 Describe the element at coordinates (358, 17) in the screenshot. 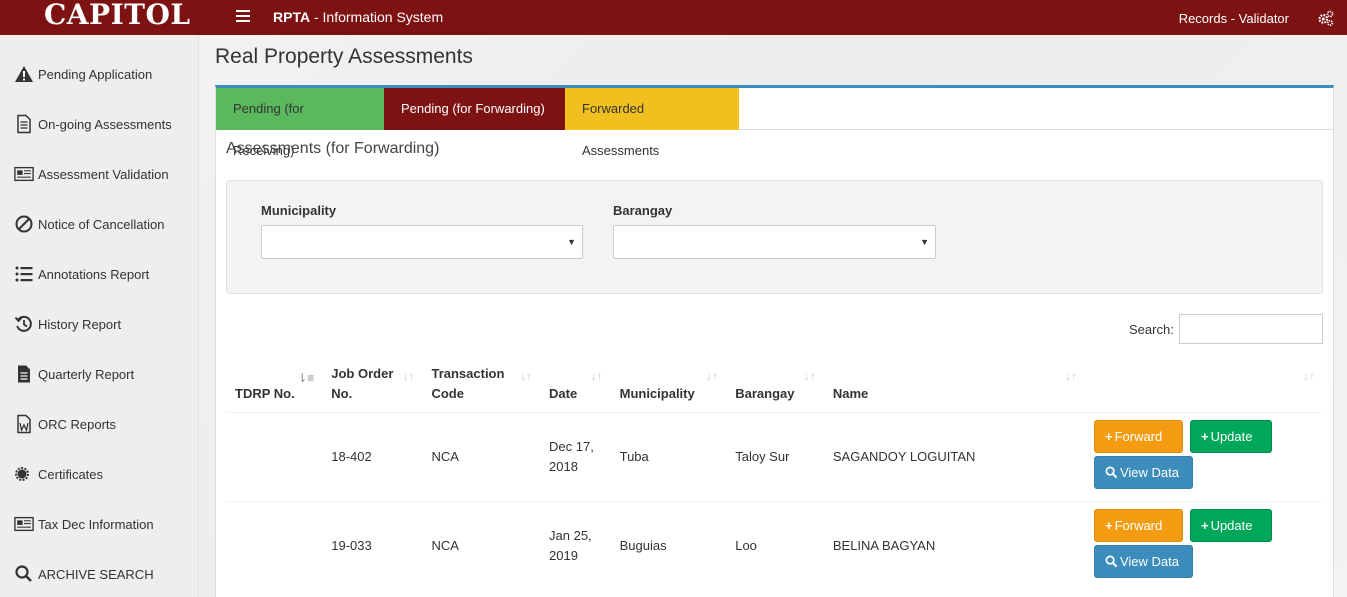

I see `app-title: RPTA - Information System` at that location.